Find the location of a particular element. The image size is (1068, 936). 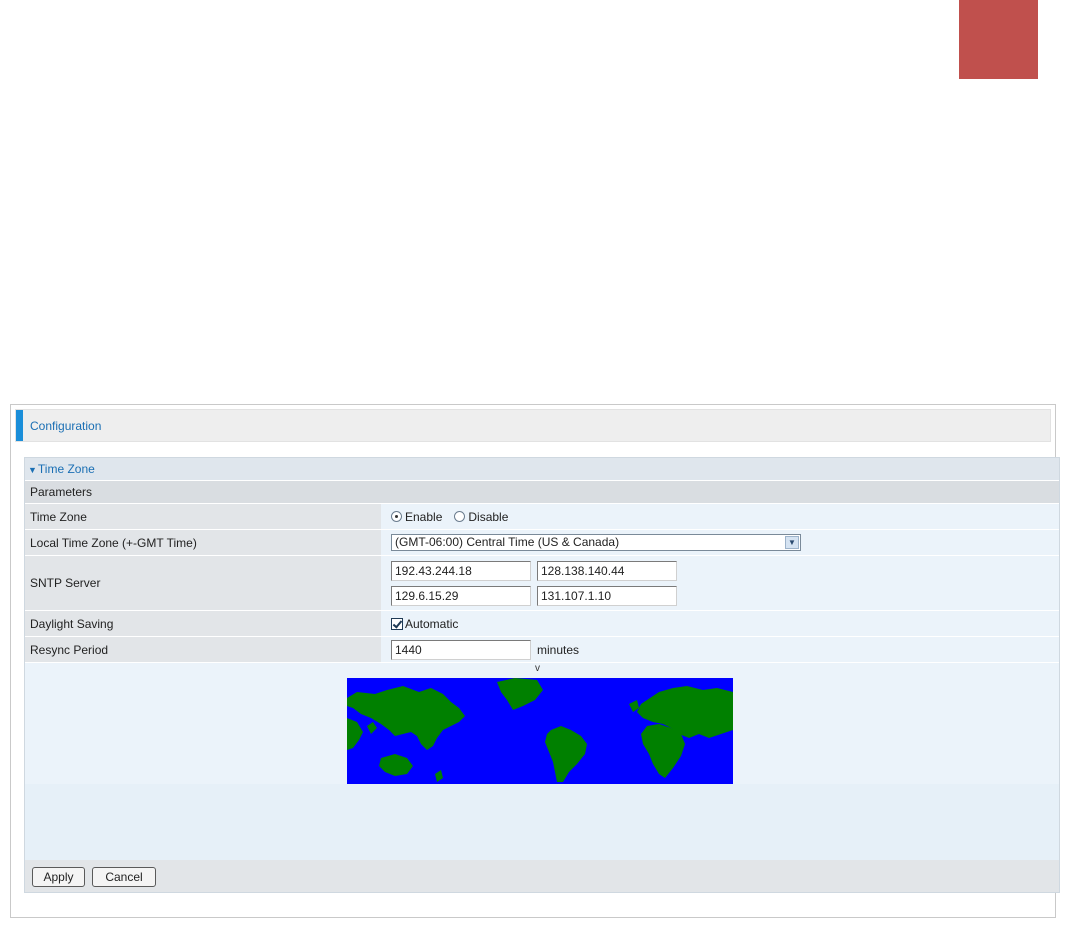

sntp-server-line-1: 192.43.244.18 128.138.140.44 is located at coordinates (534, 570).